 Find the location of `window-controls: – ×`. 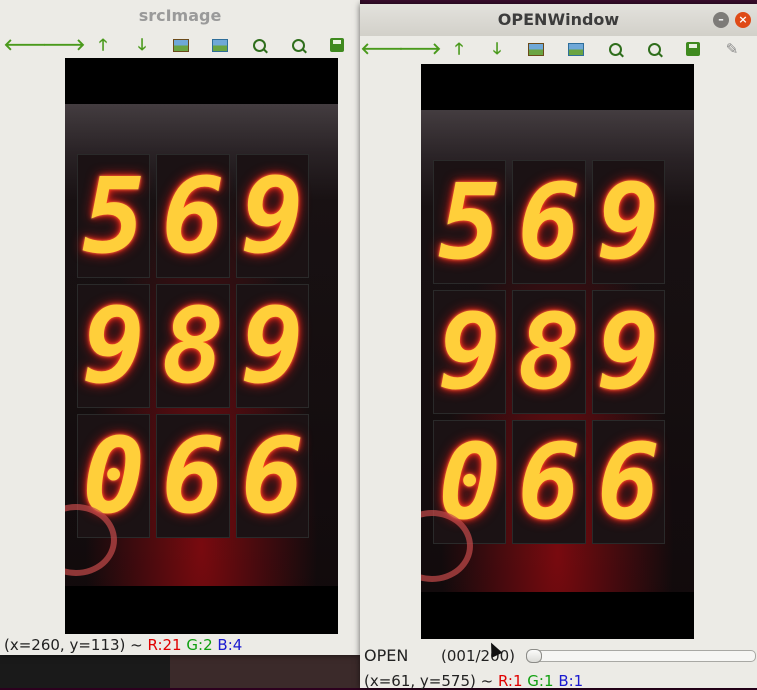

window-controls: – × is located at coordinates (732, 20).